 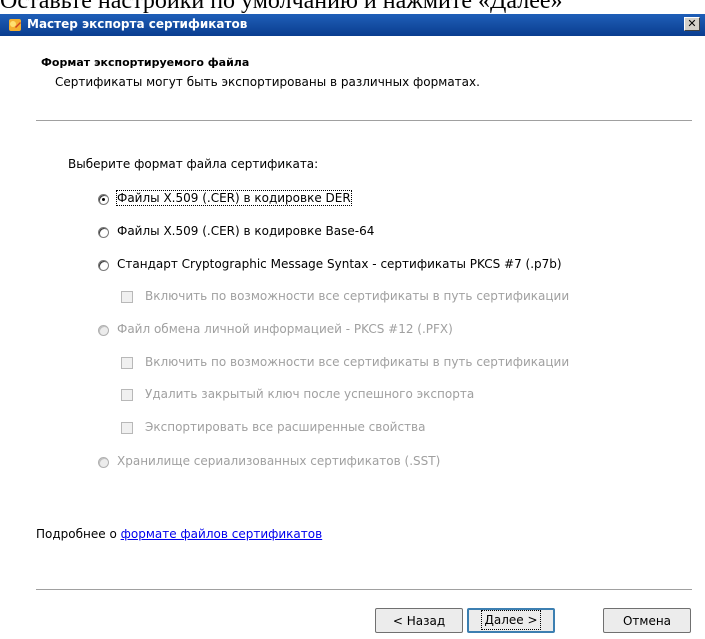 What do you see at coordinates (234, 198) in the screenshot?
I see `radio-der-label: Файлы X.509 (.CER) в кодировке DER` at bounding box center [234, 198].